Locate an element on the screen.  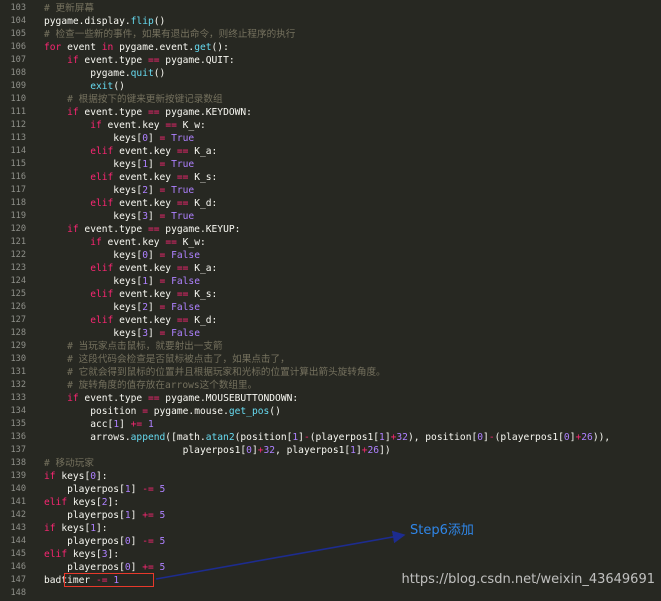
annotation-arrow is located at coordinates (280, 555).